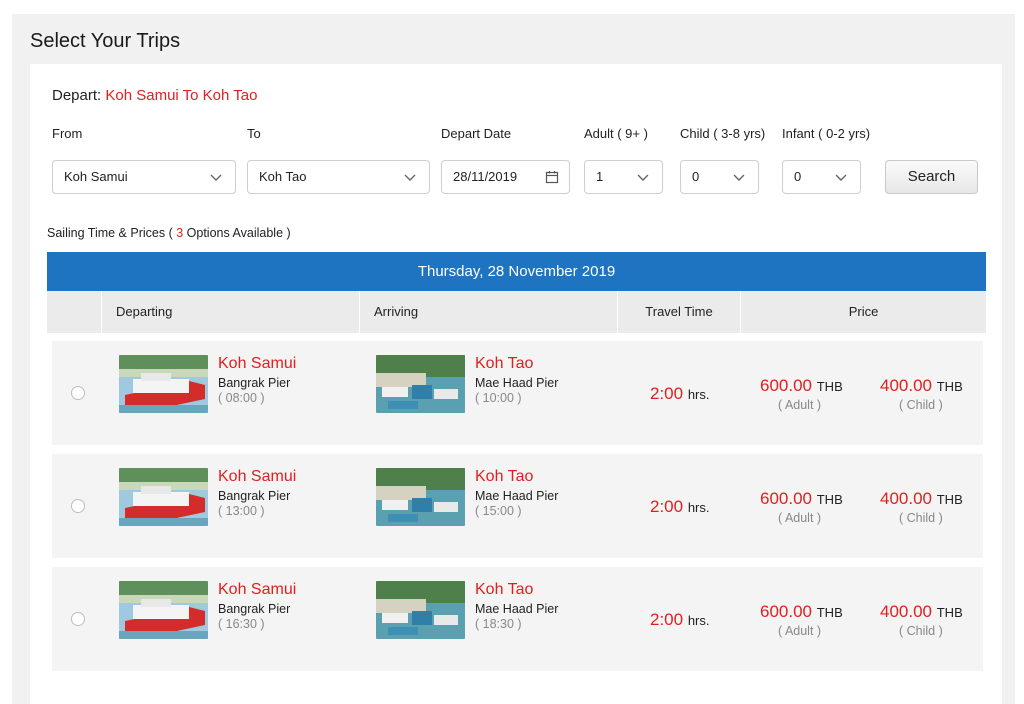 This screenshot has height=704, width=1024. What do you see at coordinates (623, 177) in the screenshot?
I see `adult-select: 1` at bounding box center [623, 177].